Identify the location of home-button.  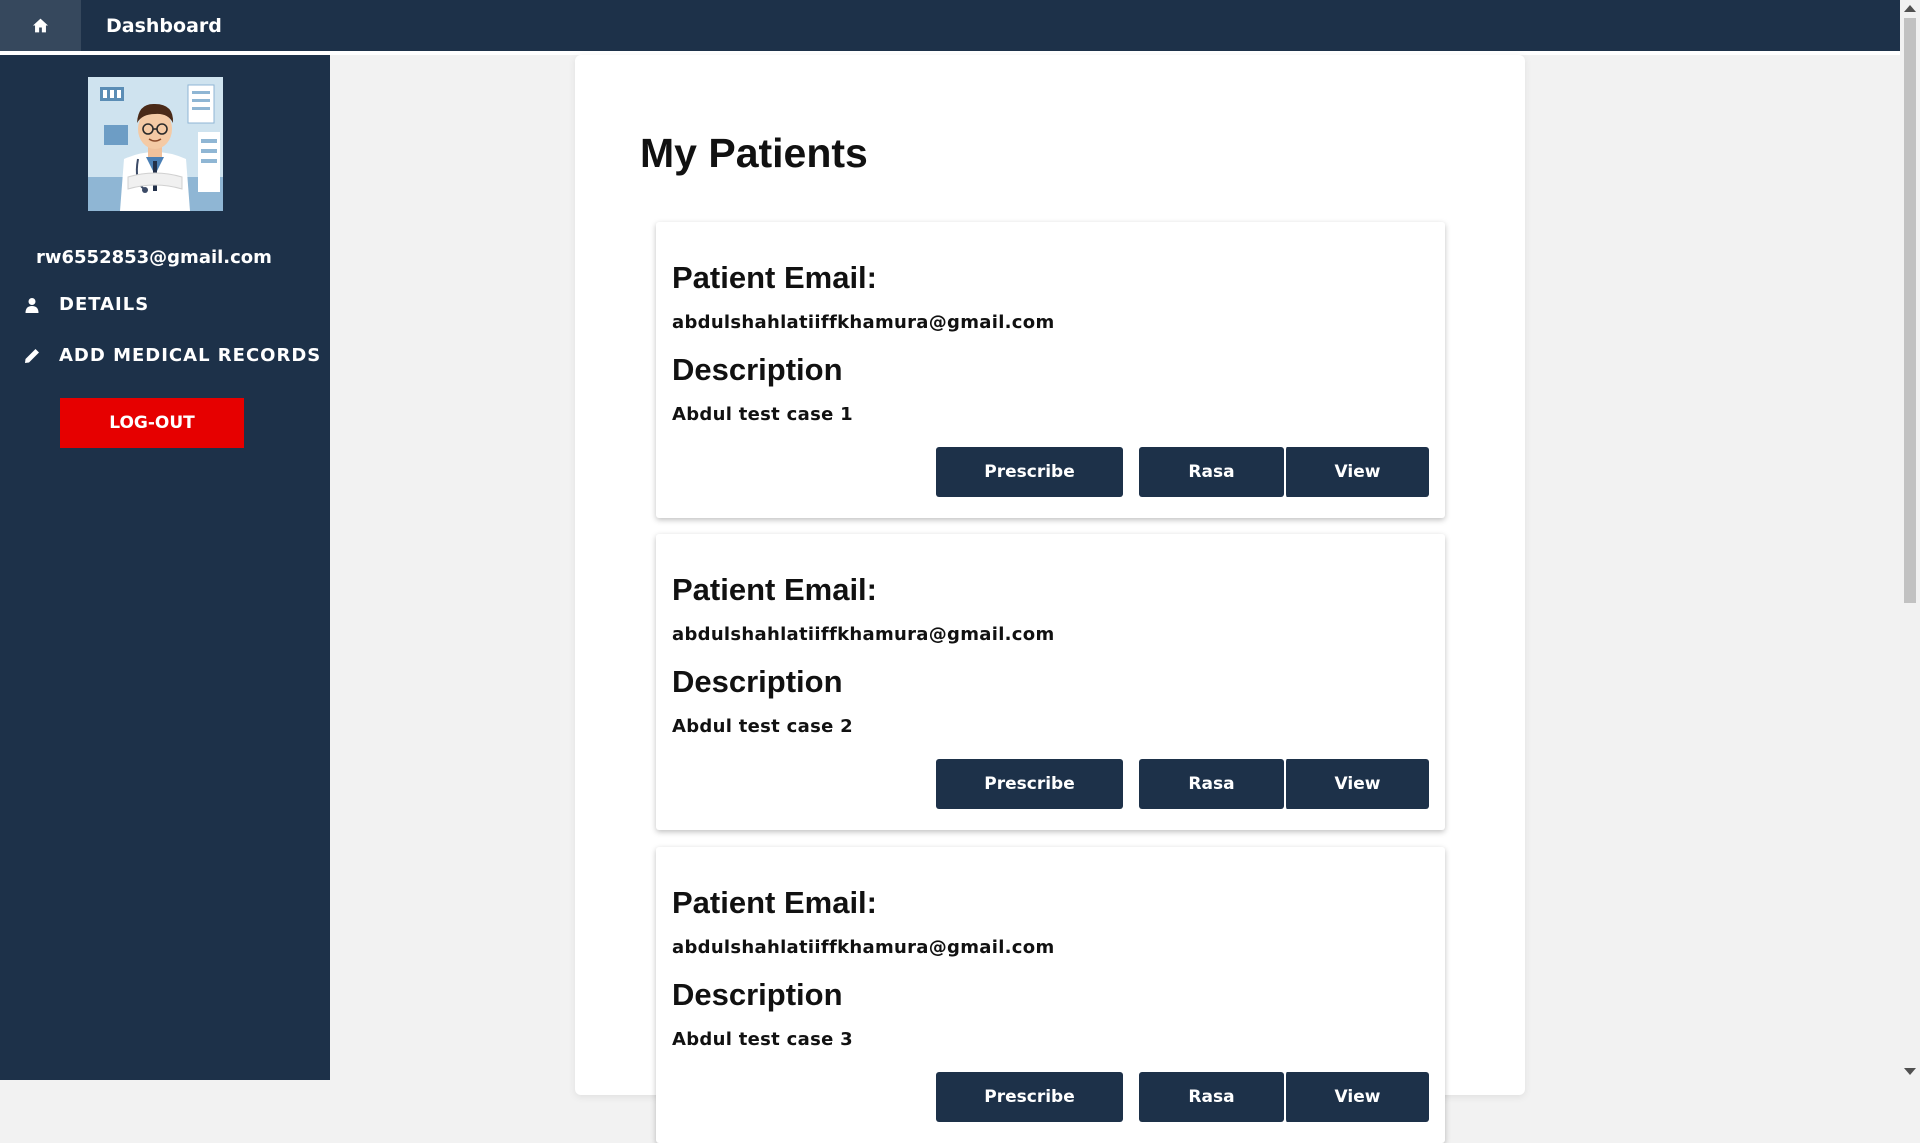
(40, 25).